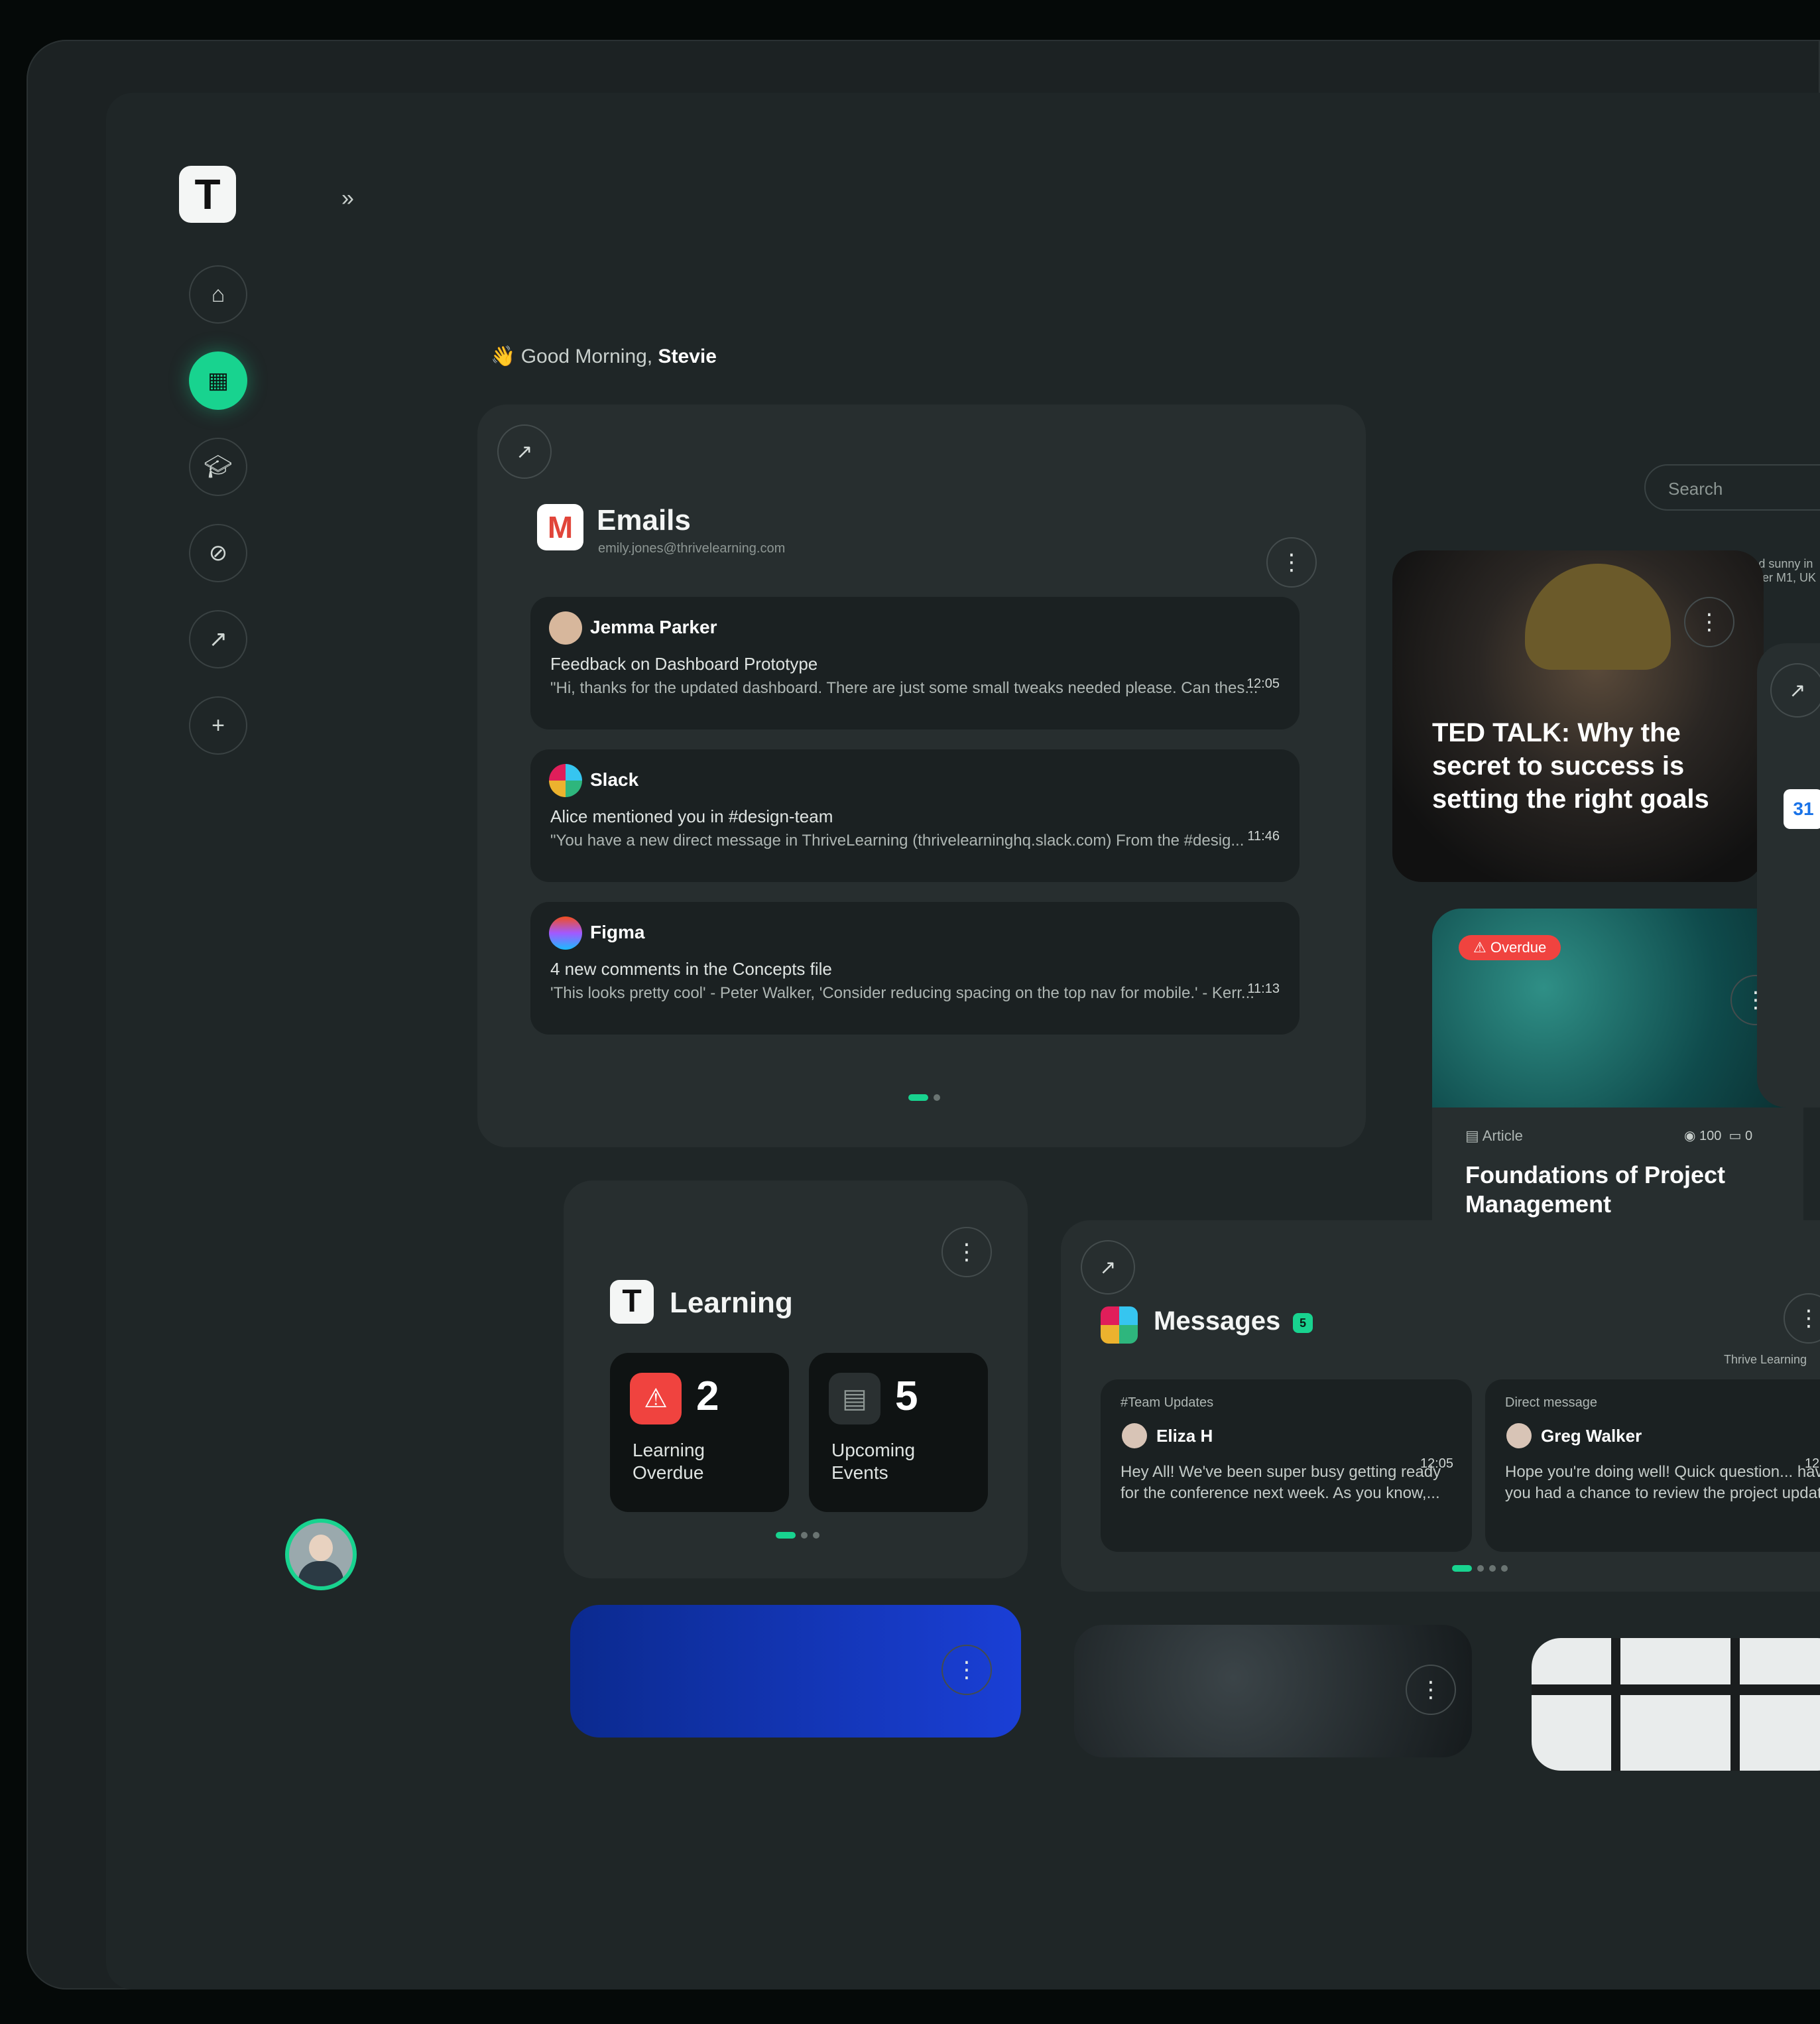 Image resolution: width=1820 pixels, height=2024 pixels. I want to click on wave-icon: 👋, so click(503, 356).